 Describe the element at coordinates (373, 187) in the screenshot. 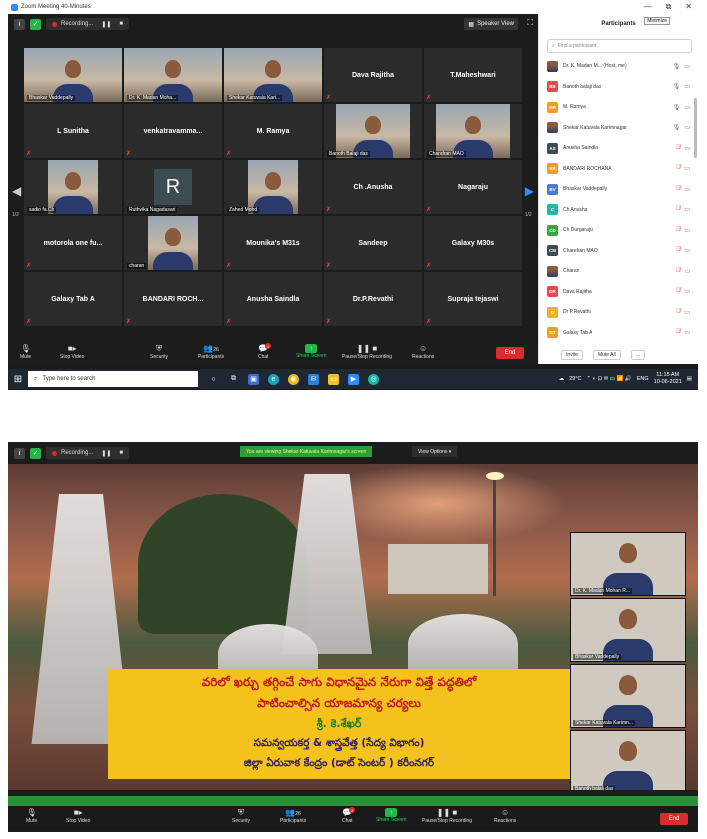

I see `participant-tile: Ch .Anusha ✗` at that location.